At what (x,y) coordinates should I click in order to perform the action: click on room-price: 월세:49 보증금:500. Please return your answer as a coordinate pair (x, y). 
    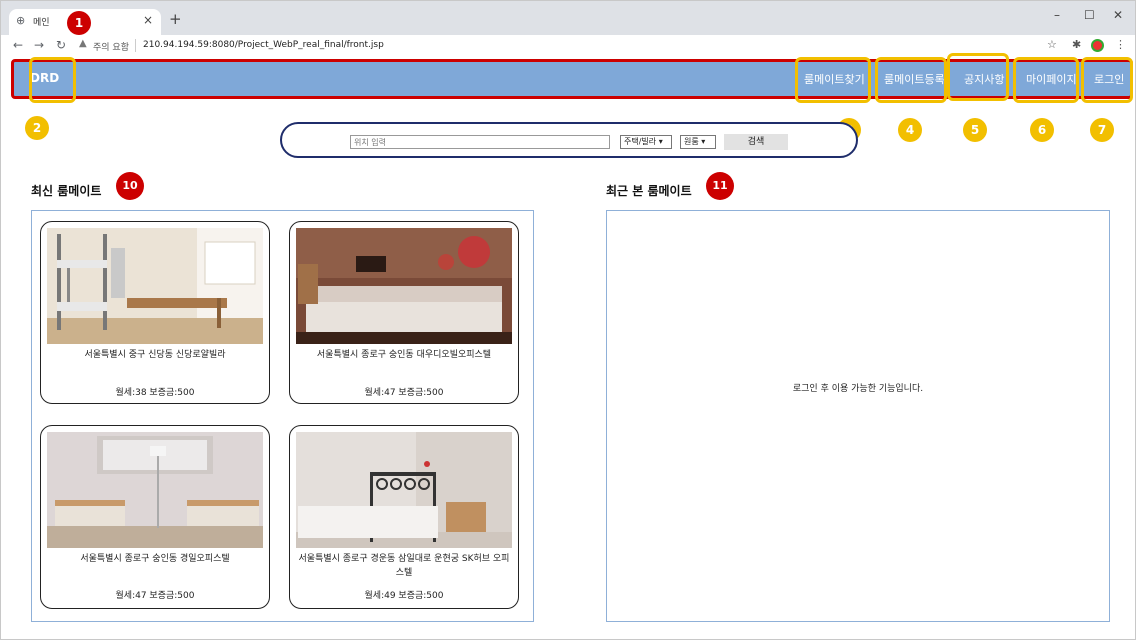
    Looking at the image, I should click on (404, 596).